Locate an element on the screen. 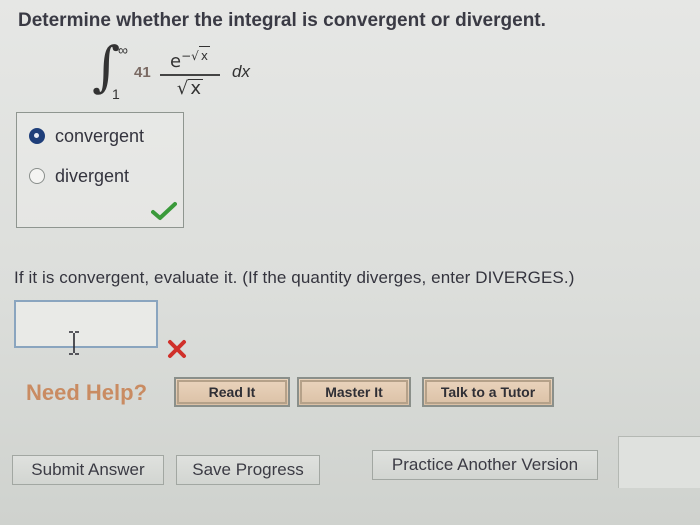  upper-limit: ∞ is located at coordinates (123, 50).